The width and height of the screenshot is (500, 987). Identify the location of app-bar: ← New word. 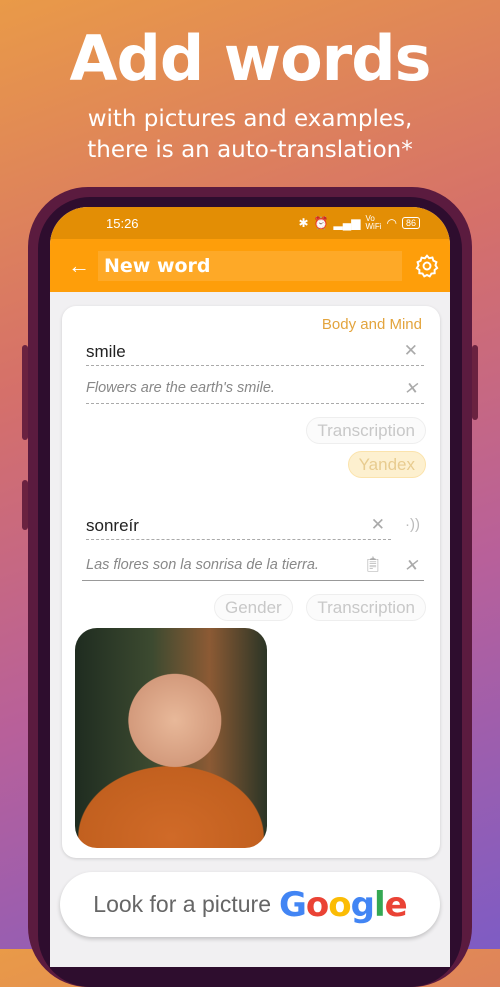
(250, 265).